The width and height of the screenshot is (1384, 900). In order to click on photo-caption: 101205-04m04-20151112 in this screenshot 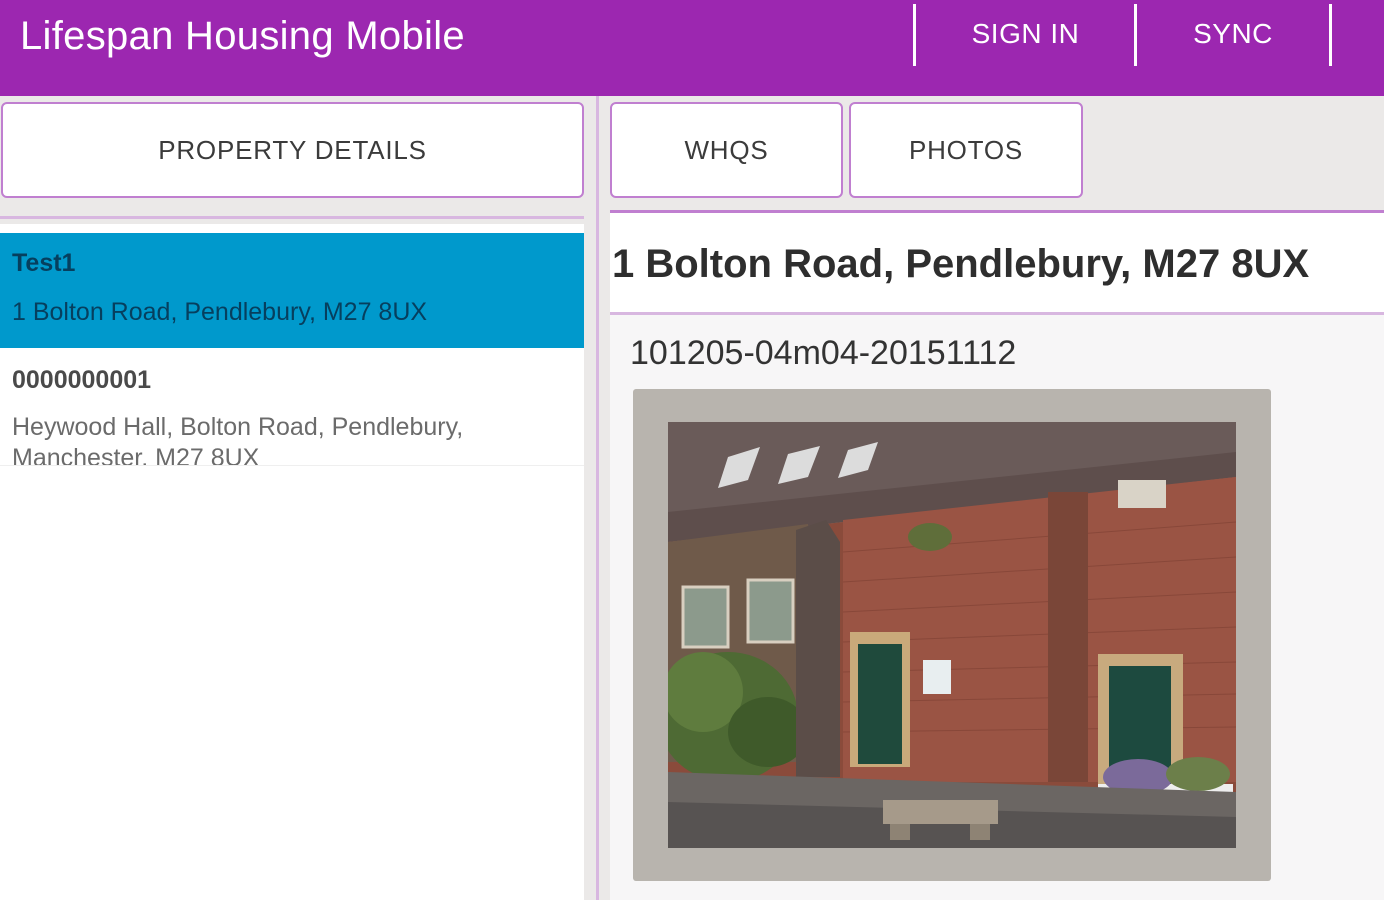, I will do `click(823, 353)`.